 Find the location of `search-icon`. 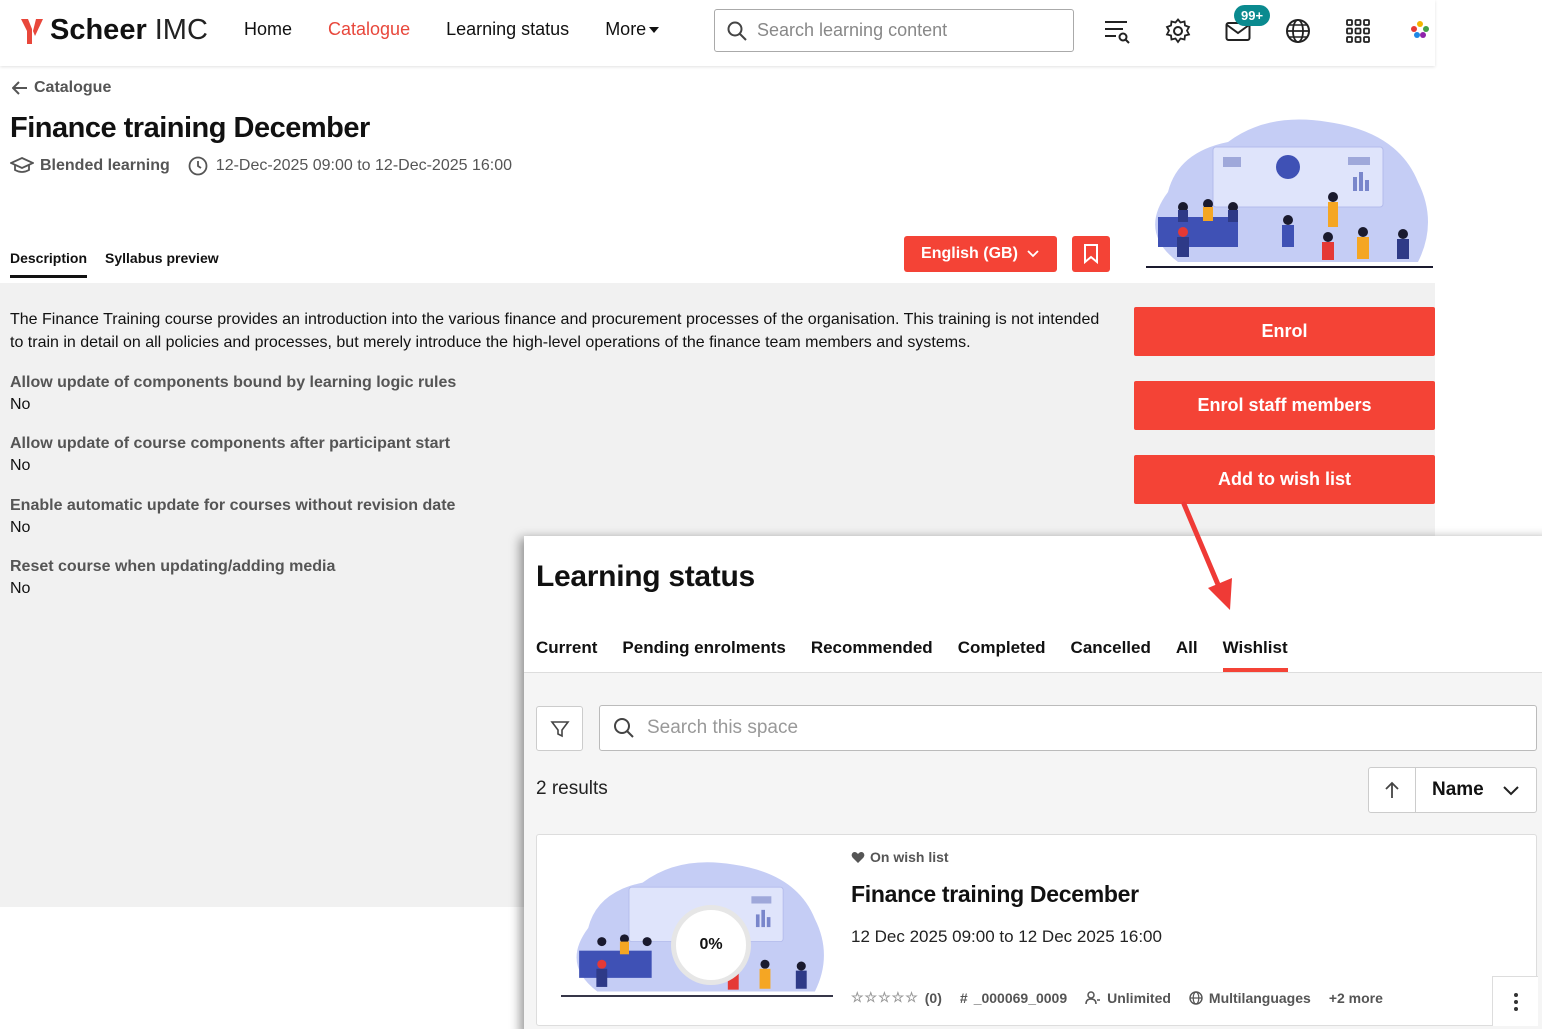

search-icon is located at coordinates (737, 31).